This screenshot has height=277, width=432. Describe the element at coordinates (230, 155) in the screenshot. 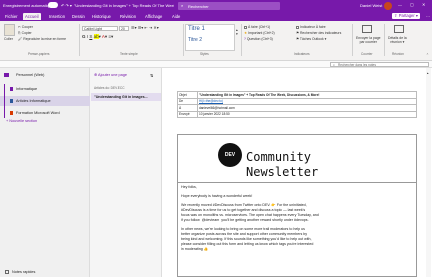

I see `dev-logo: DEV` at that location.